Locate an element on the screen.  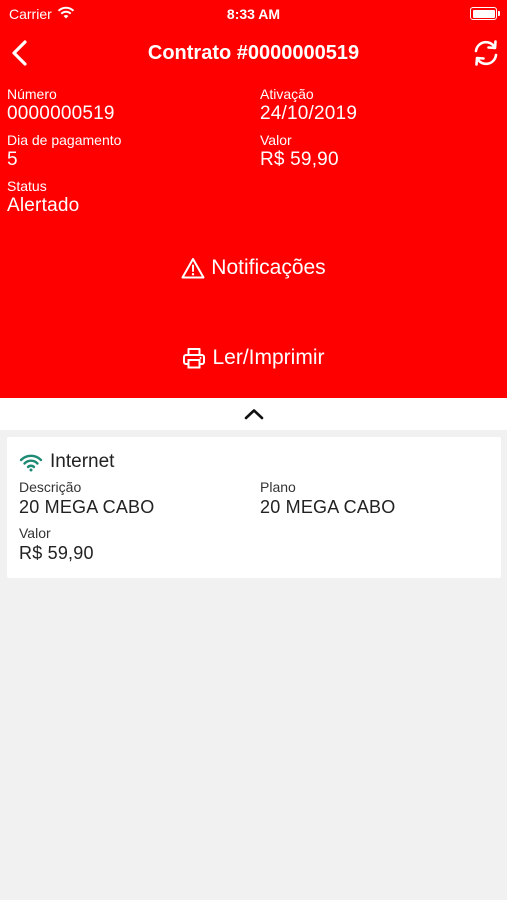
collapse-toggle is located at coordinates (253, 414).